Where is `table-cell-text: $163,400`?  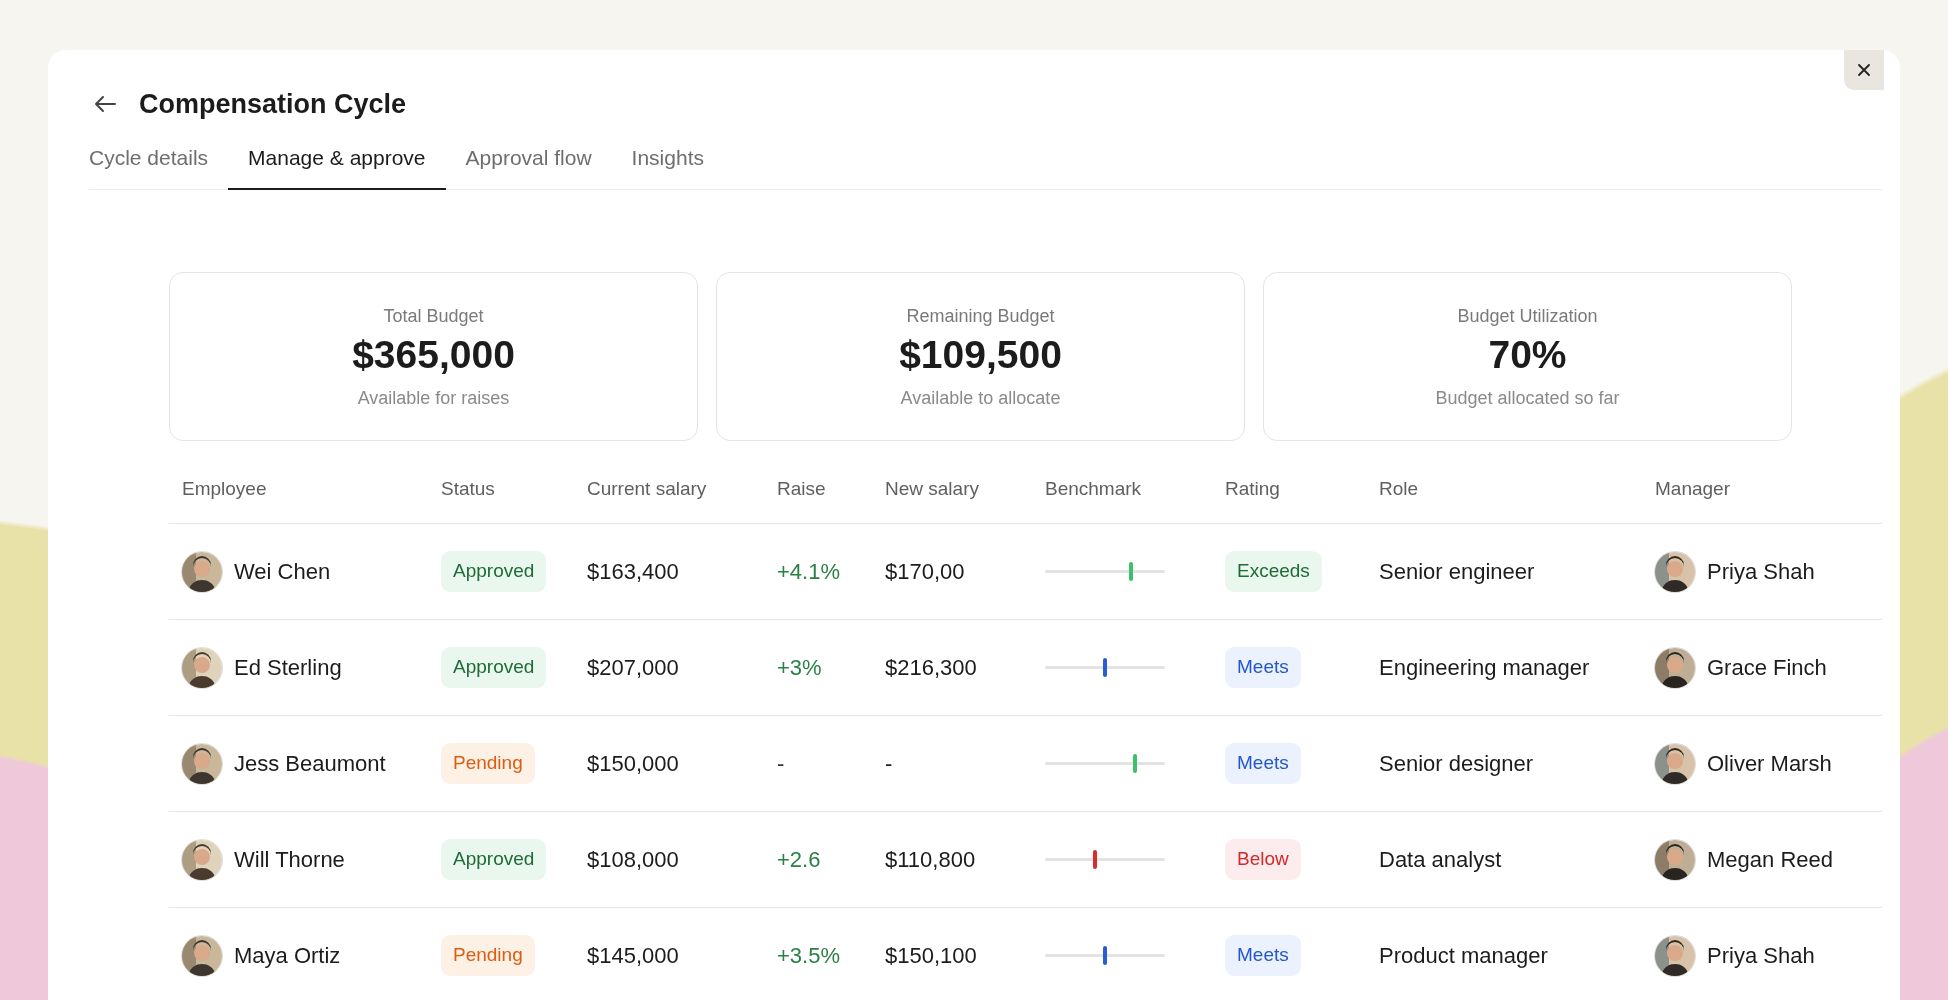 table-cell-text: $163,400 is located at coordinates (633, 572).